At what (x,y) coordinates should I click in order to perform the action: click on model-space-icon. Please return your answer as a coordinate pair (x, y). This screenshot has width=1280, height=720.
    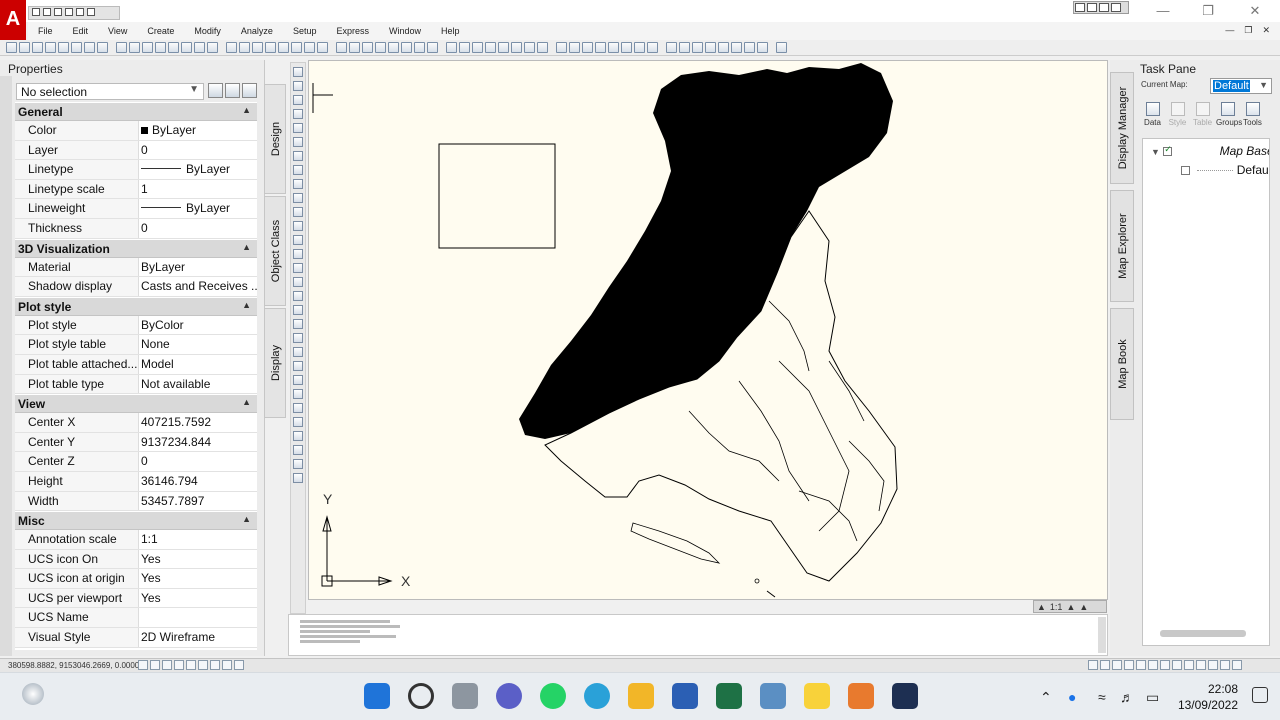
    Looking at the image, I should click on (1093, 665).